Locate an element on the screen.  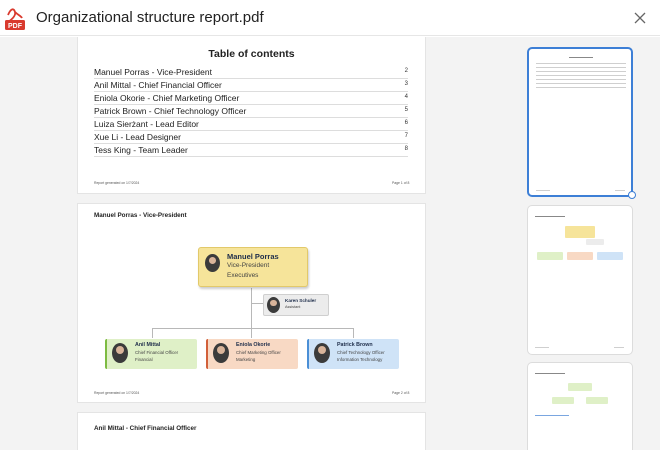
page-3: Anil Mittal - Chief Financial Officer is located at coordinates (251, 431).